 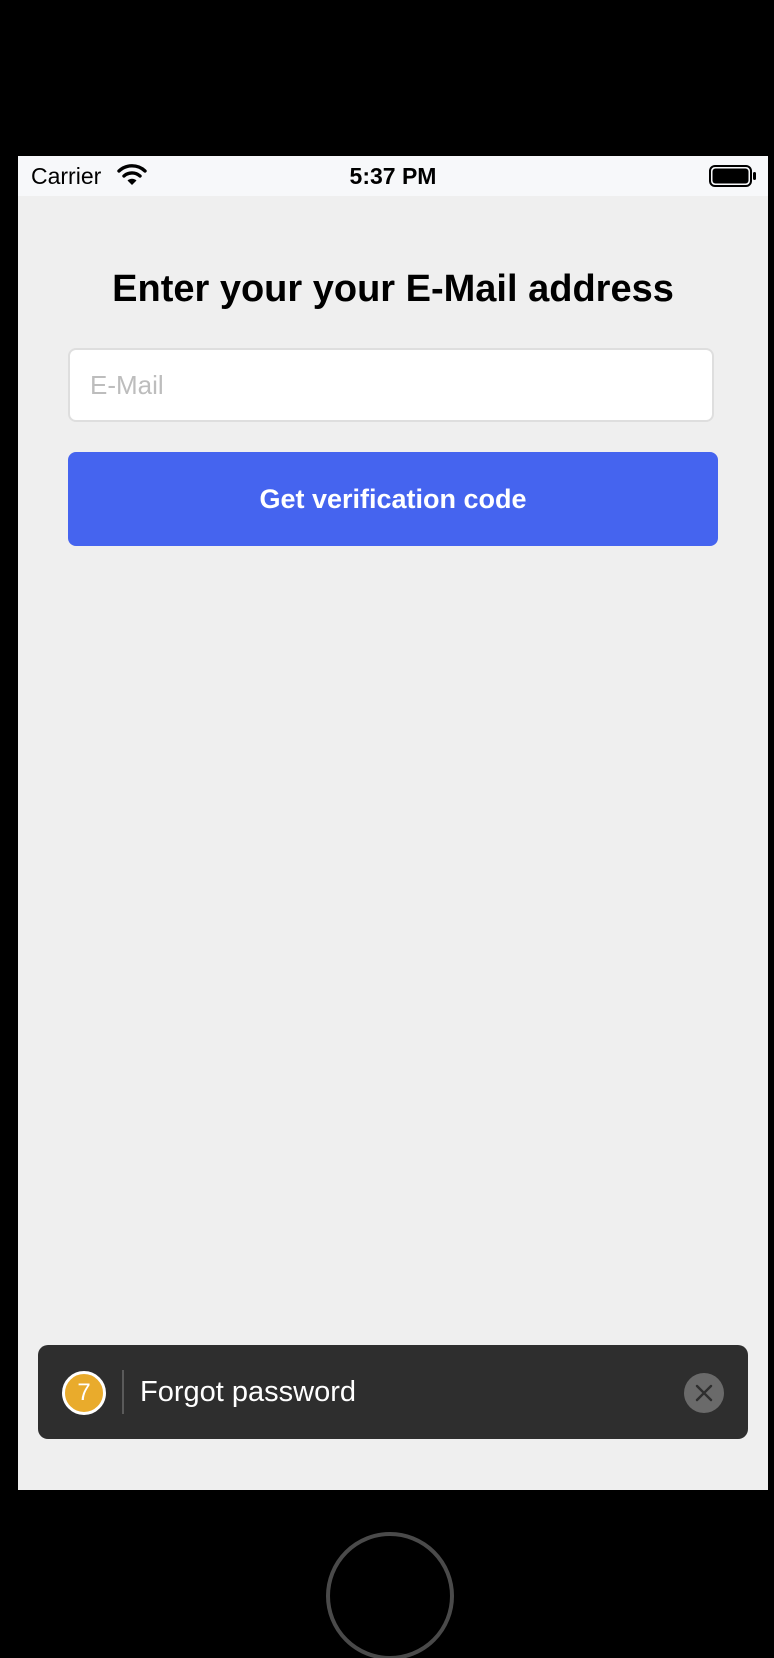 I want to click on home-button, so click(x=390, y=1595).